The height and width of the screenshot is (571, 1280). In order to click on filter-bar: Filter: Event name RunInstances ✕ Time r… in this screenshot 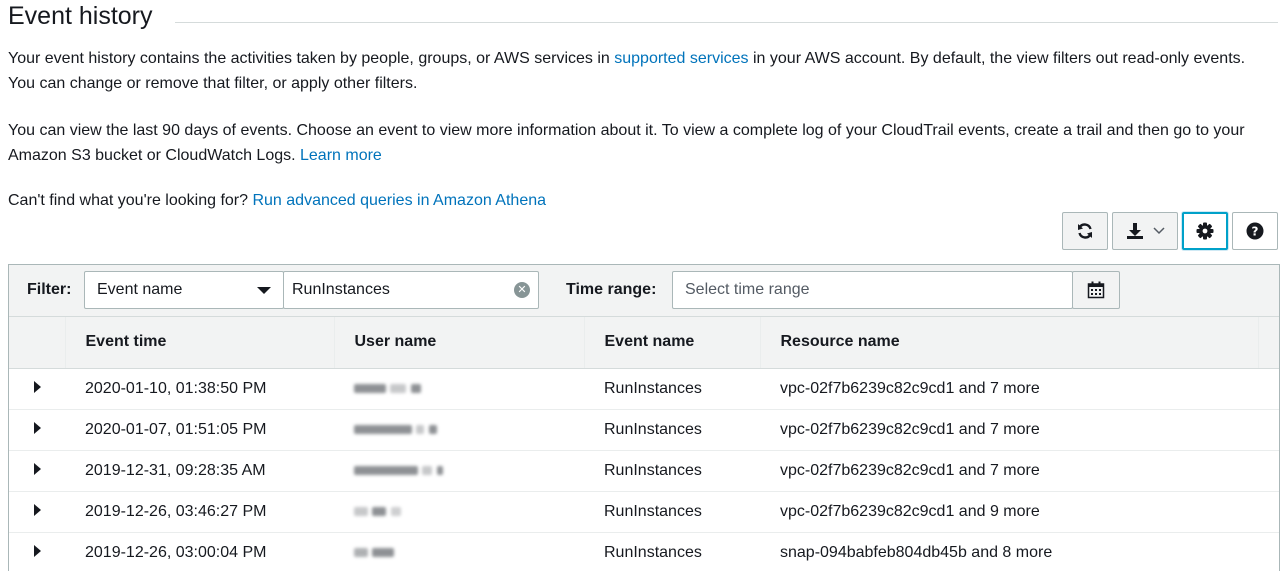, I will do `click(644, 291)`.